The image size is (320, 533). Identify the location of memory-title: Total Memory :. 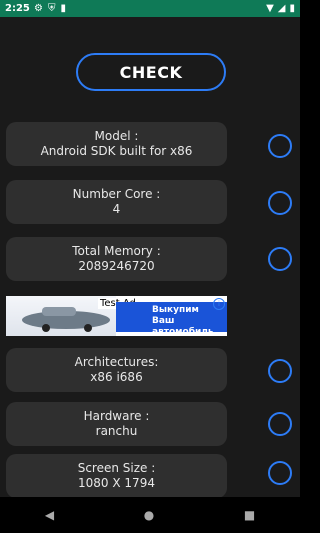
(116, 251).